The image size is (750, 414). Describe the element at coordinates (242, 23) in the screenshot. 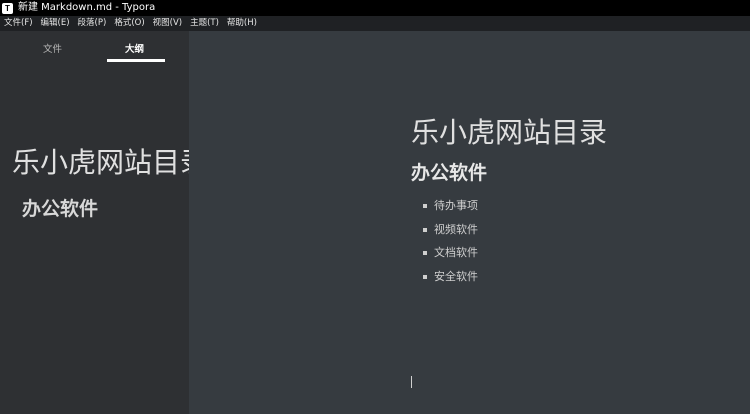

I see `menu-help: 帮助(H)` at that location.